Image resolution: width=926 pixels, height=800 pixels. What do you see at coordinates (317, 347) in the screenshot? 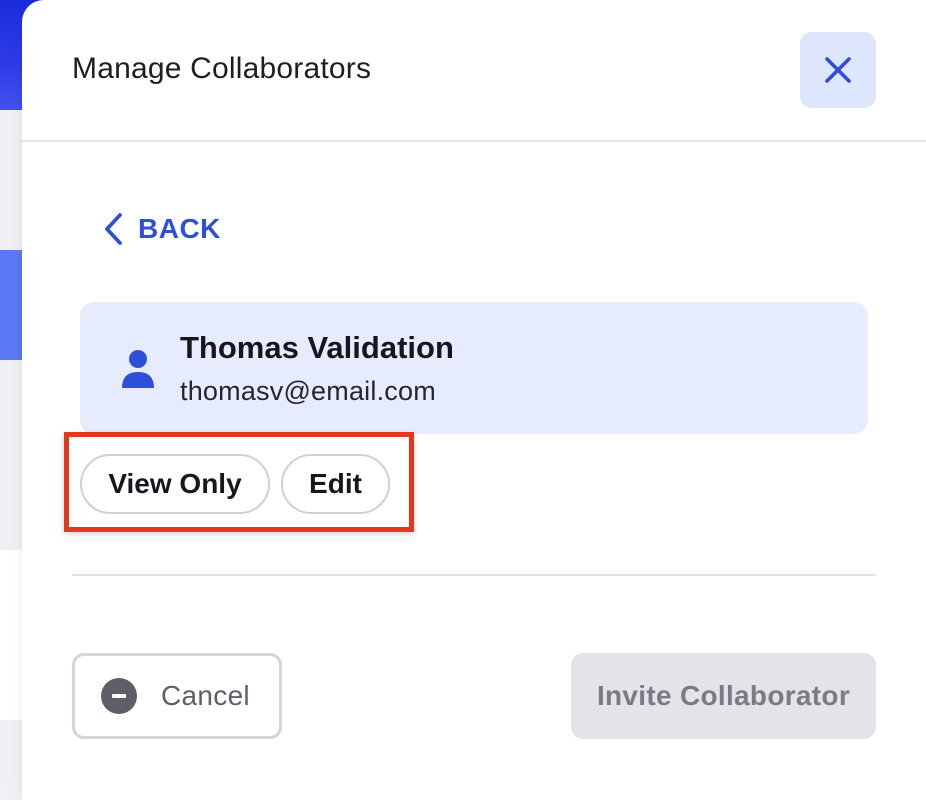
I see `collaborator-name: Thomas Validation` at bounding box center [317, 347].